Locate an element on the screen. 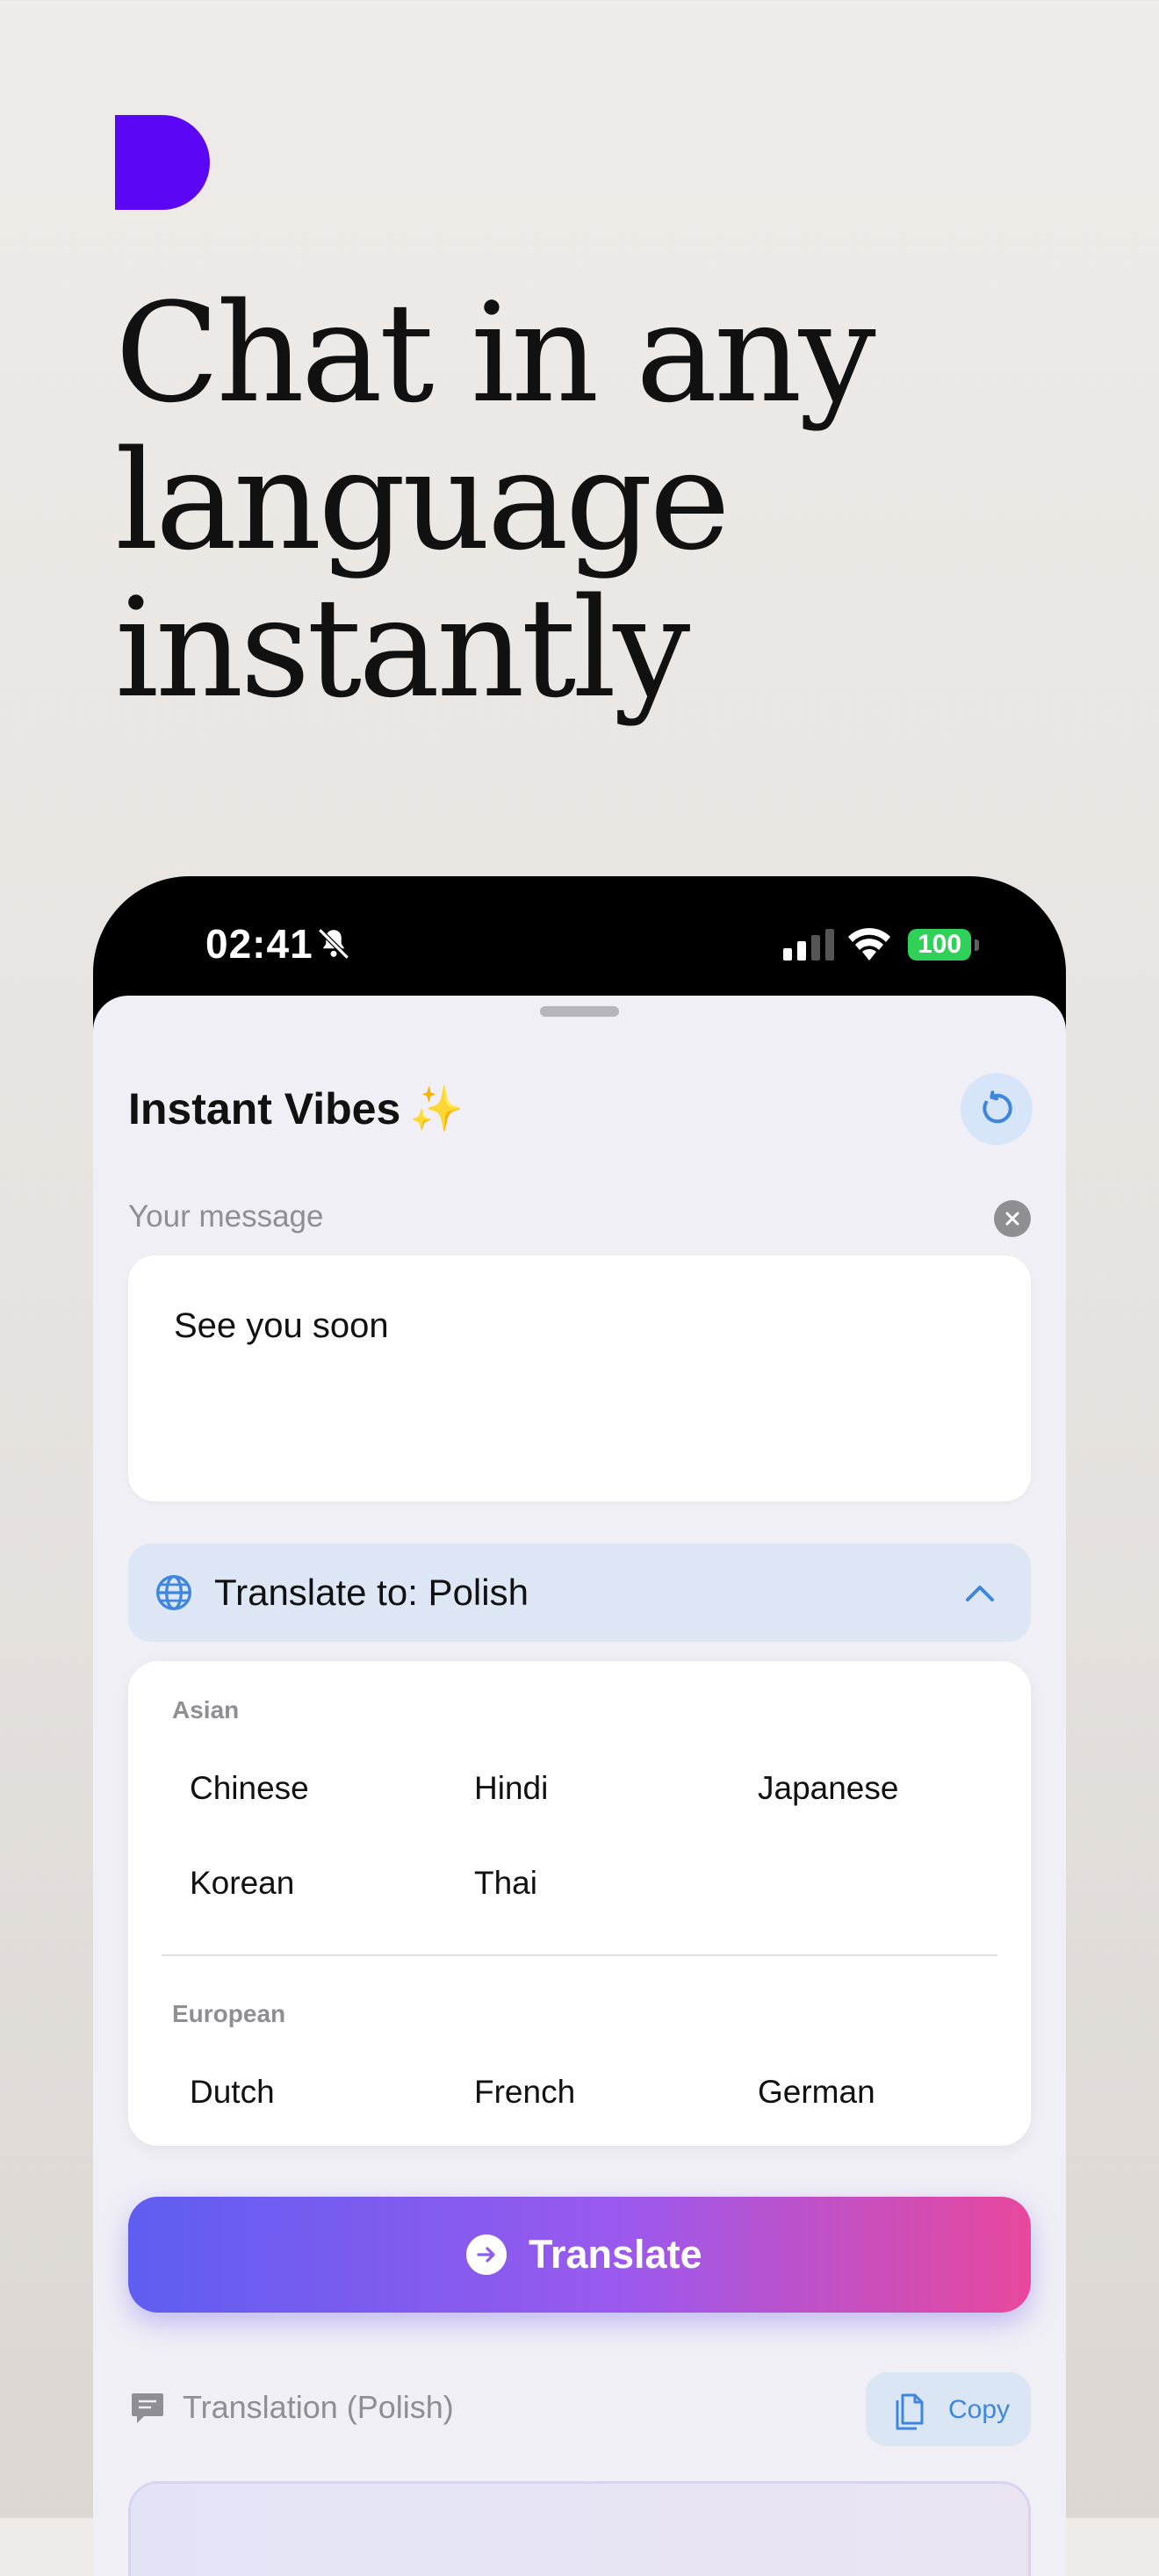 The image size is (1159, 2576). language-selector: Translate to: Polish is located at coordinates (579, 1592).